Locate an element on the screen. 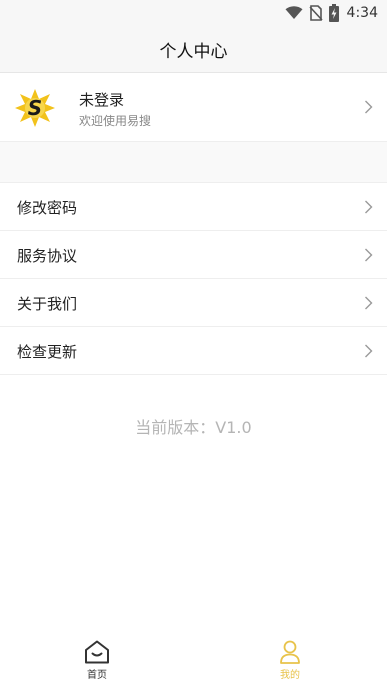  logo-letter: S is located at coordinates (35, 108).